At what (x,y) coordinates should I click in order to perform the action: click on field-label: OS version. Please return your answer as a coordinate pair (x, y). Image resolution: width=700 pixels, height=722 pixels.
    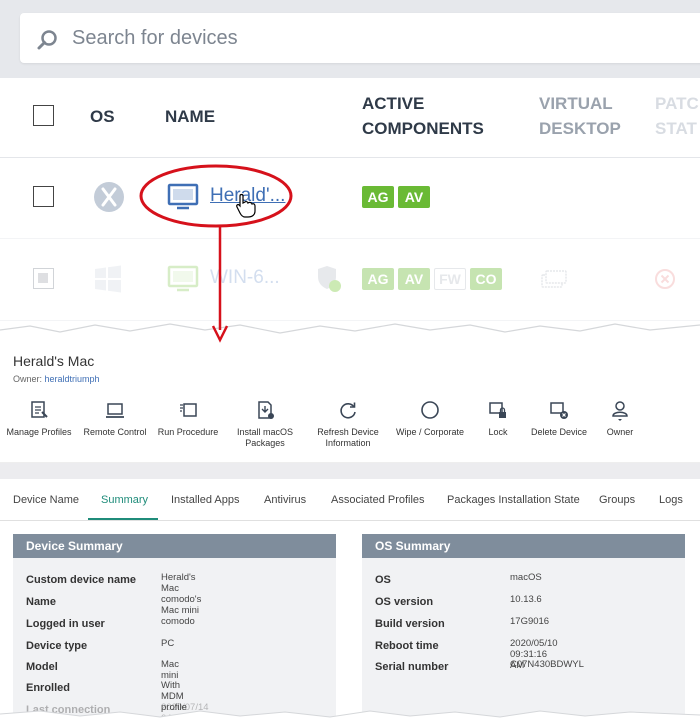
    Looking at the image, I should click on (404, 602).